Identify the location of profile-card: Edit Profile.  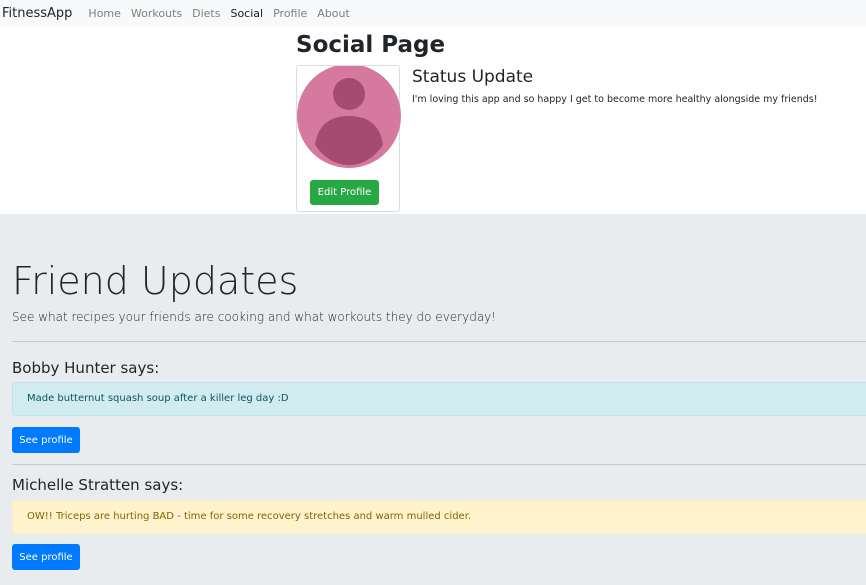
(348, 138).